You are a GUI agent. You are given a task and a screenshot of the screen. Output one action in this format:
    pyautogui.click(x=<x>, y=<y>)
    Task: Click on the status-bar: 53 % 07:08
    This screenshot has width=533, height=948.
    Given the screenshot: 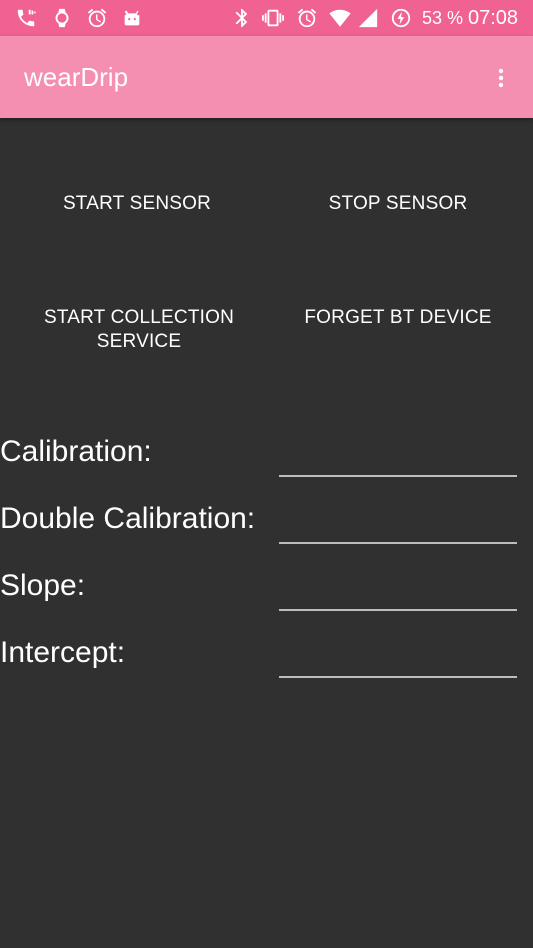 What is the action you would take?
    pyautogui.click(x=266, y=18)
    